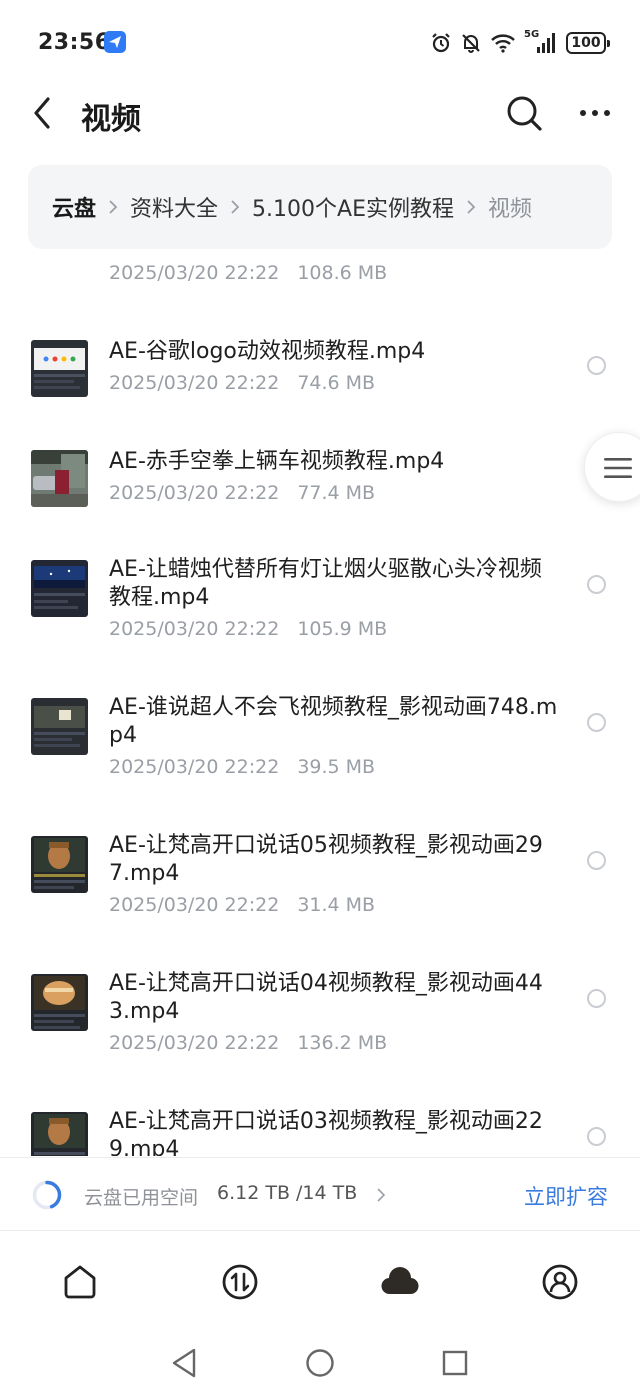 This screenshot has height=1400, width=640. What do you see at coordinates (326, 859) in the screenshot?
I see `file-name: AE-让梵高开口说话05视频教程_影视动画297.mp4` at bounding box center [326, 859].